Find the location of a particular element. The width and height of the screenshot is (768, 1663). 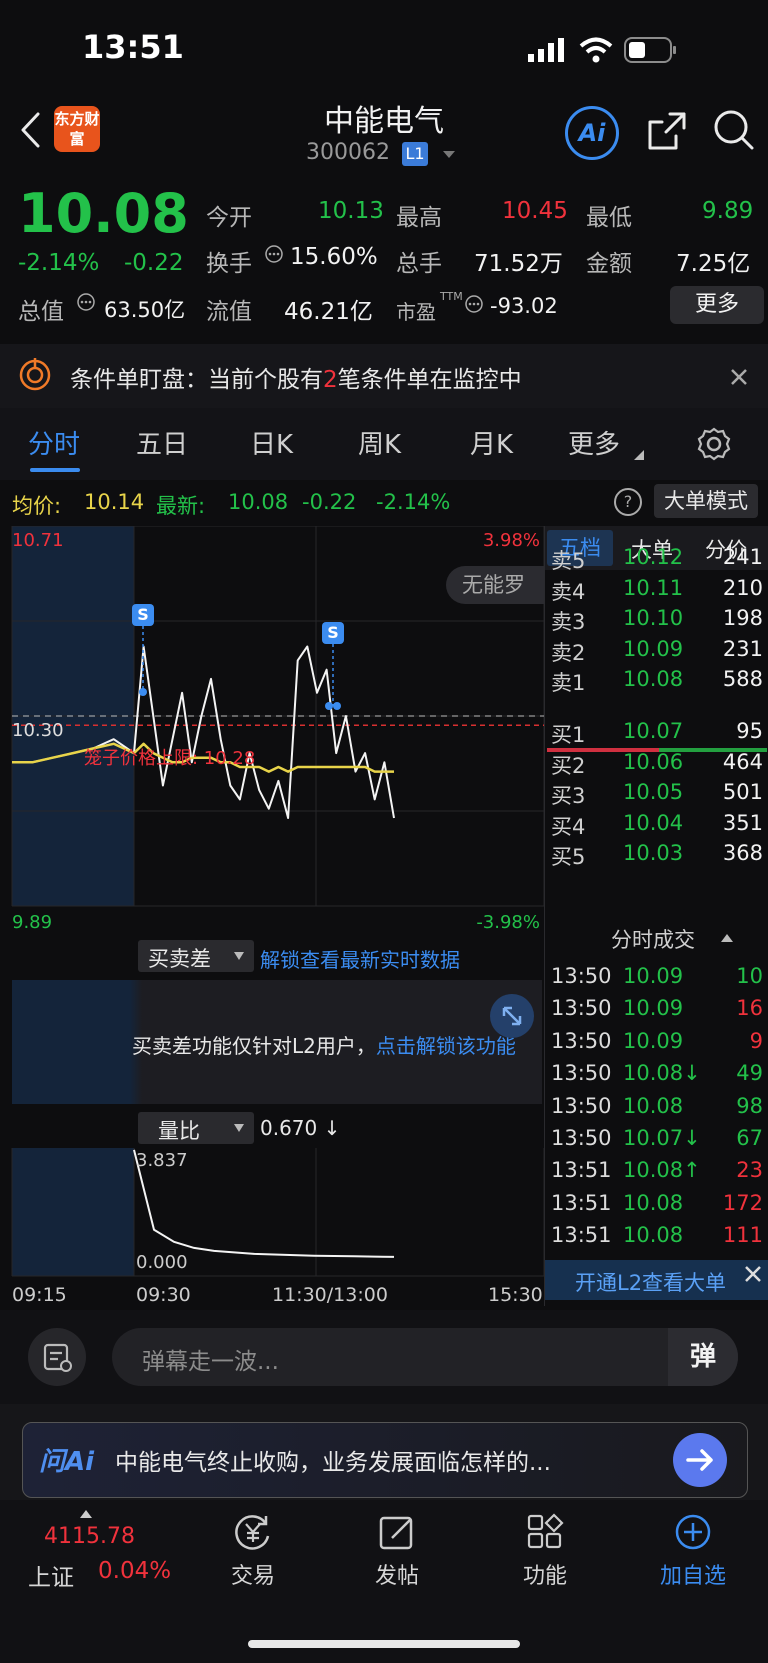

last-price: 10.08 is located at coordinates (103, 213).